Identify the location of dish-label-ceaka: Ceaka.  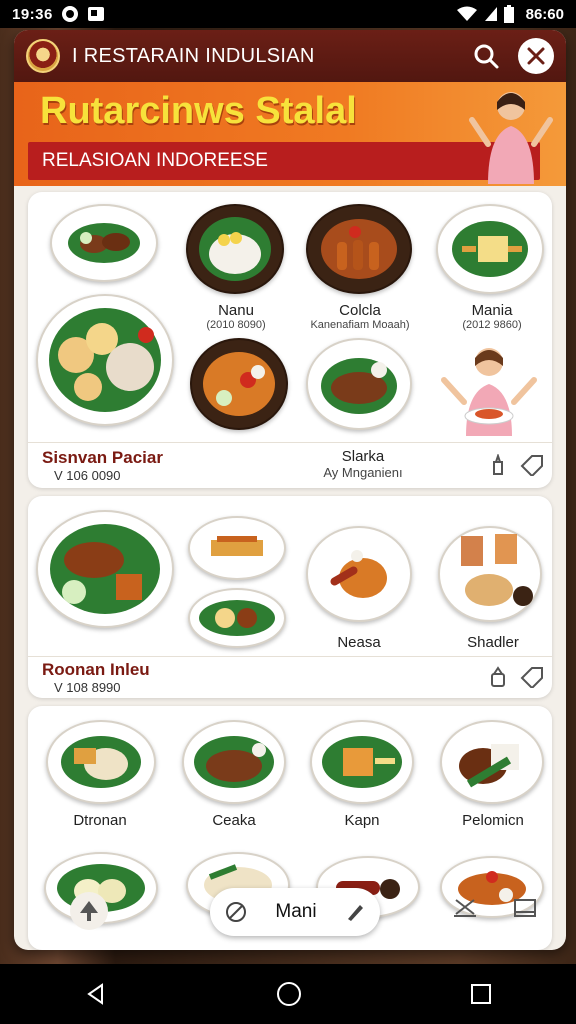
(234, 820).